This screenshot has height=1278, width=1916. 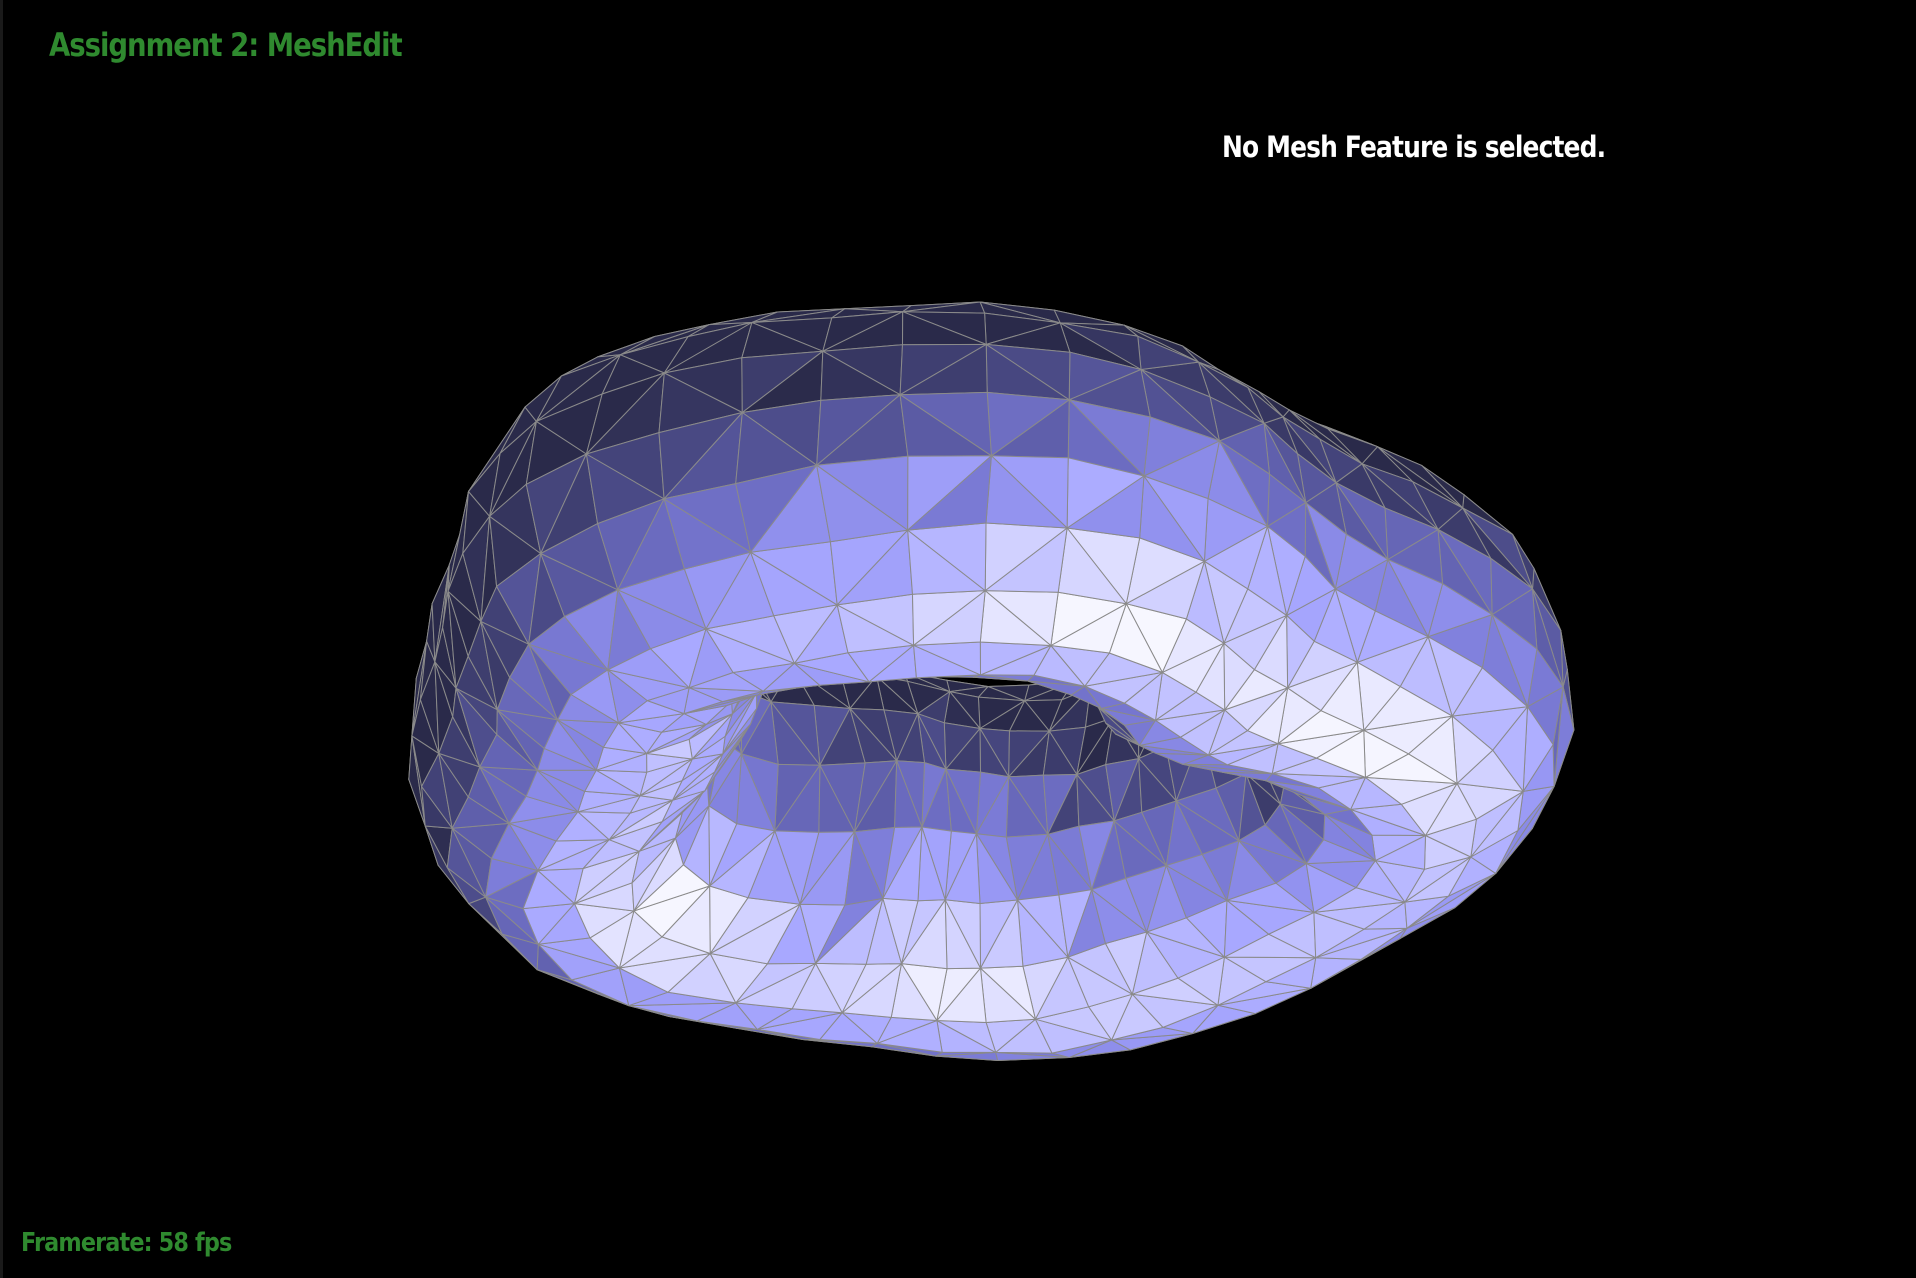 What do you see at coordinates (1414, 147) in the screenshot?
I see `selection-status: No Mesh Feature is selected.` at bounding box center [1414, 147].